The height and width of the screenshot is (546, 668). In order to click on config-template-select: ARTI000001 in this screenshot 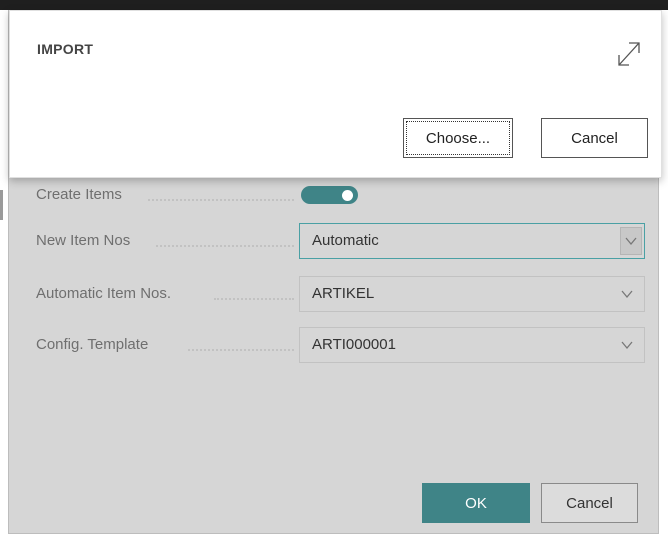, I will do `click(472, 345)`.